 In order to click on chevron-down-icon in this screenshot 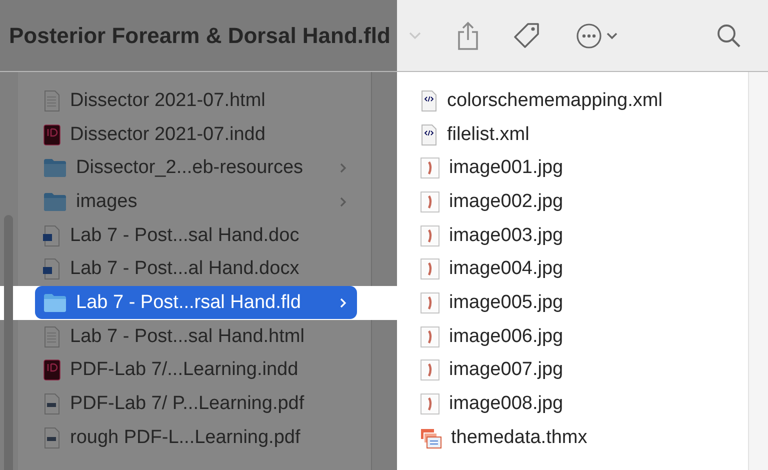, I will do `click(612, 36)`.